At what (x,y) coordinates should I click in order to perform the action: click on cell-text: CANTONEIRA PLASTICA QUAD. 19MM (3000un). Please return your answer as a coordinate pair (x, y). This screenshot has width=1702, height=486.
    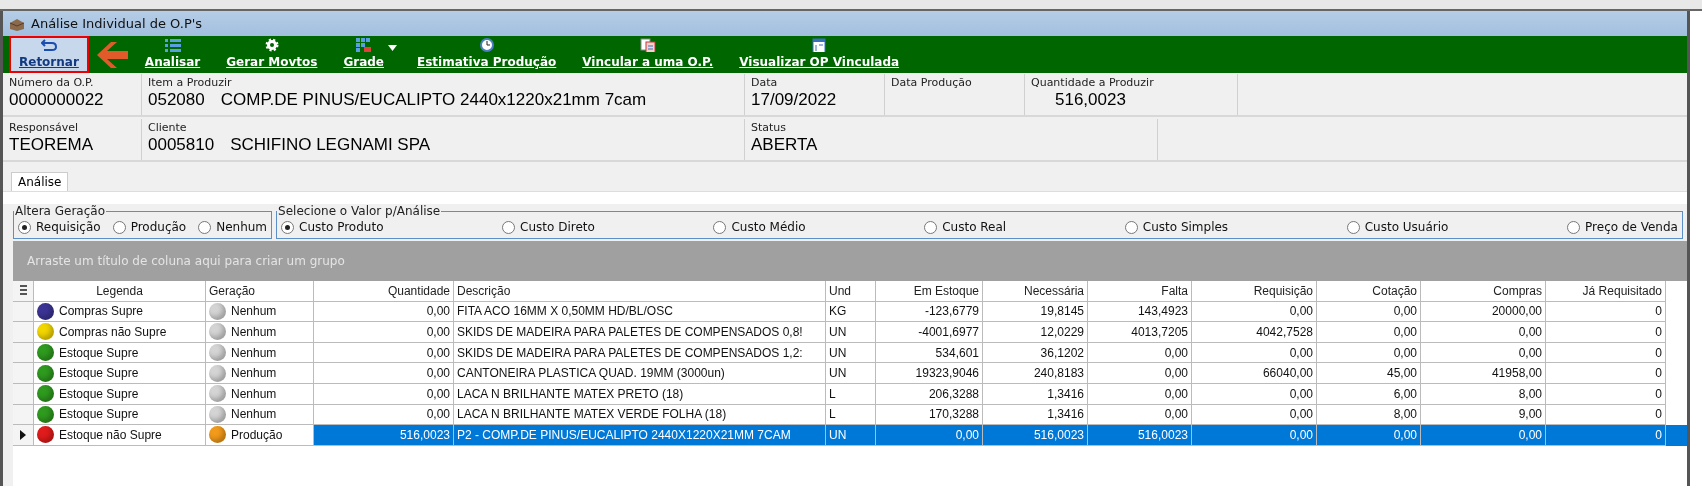
    Looking at the image, I should click on (591, 373).